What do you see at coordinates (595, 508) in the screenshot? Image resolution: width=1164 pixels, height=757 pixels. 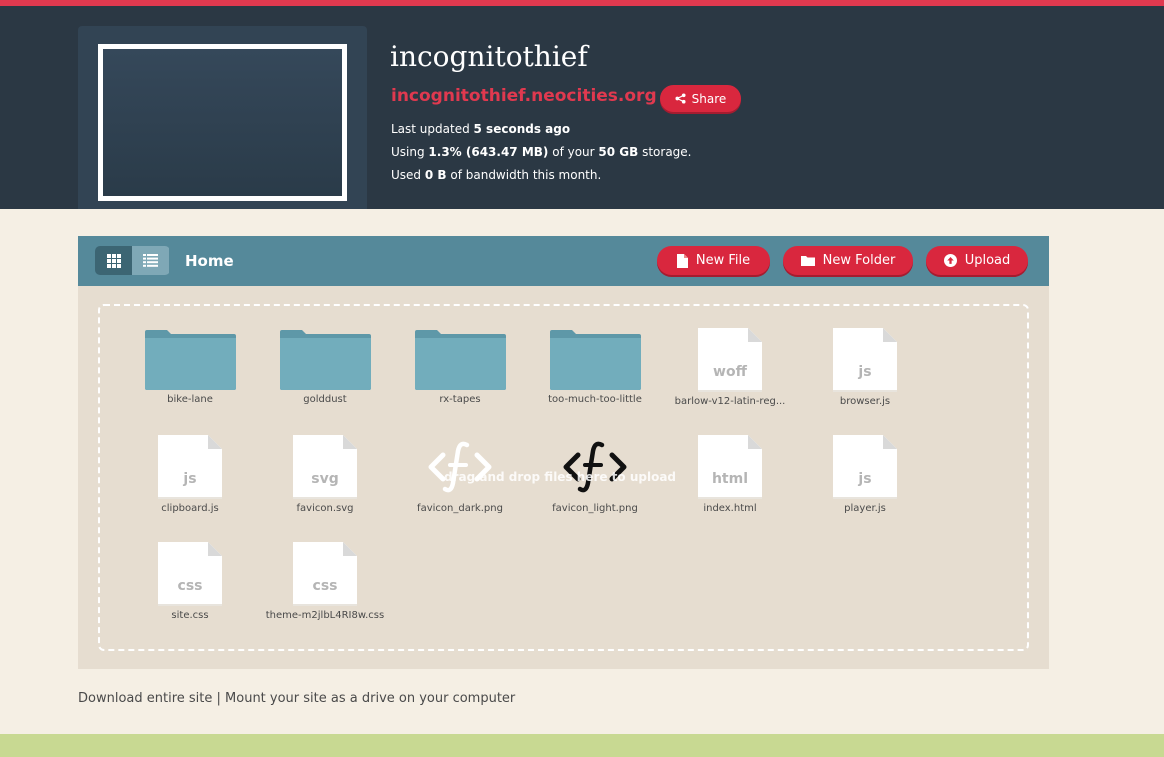 I see `file-name-label: favicon_light.png` at bounding box center [595, 508].